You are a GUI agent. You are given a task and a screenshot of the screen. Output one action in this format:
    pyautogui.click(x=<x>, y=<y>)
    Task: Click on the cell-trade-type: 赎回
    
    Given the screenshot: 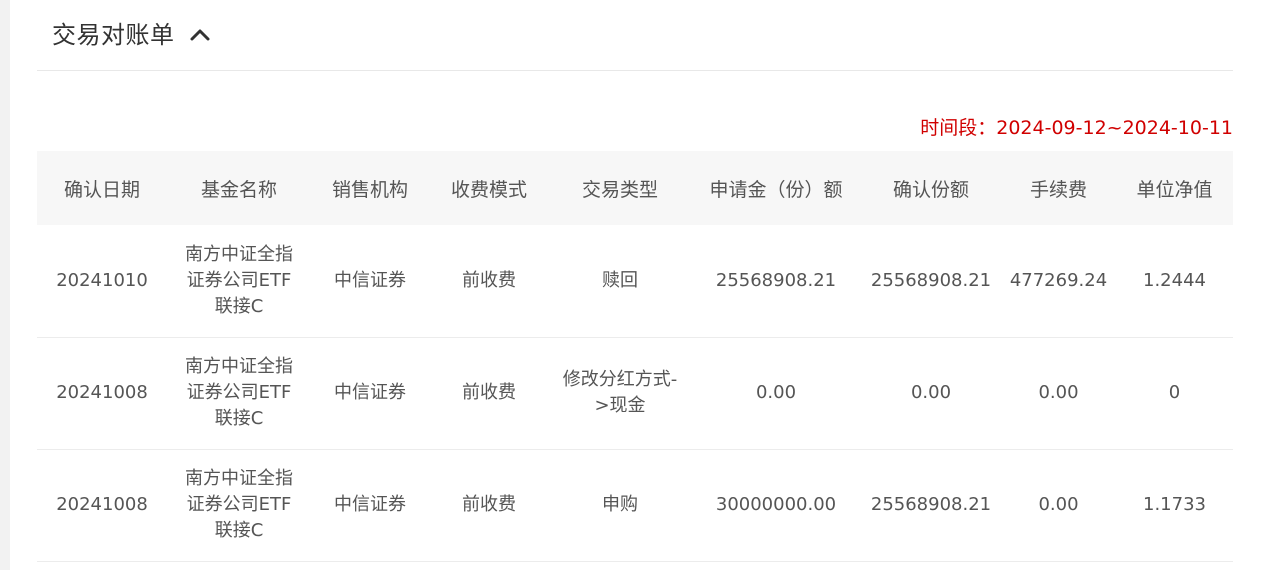 What is the action you would take?
    pyautogui.click(x=620, y=281)
    